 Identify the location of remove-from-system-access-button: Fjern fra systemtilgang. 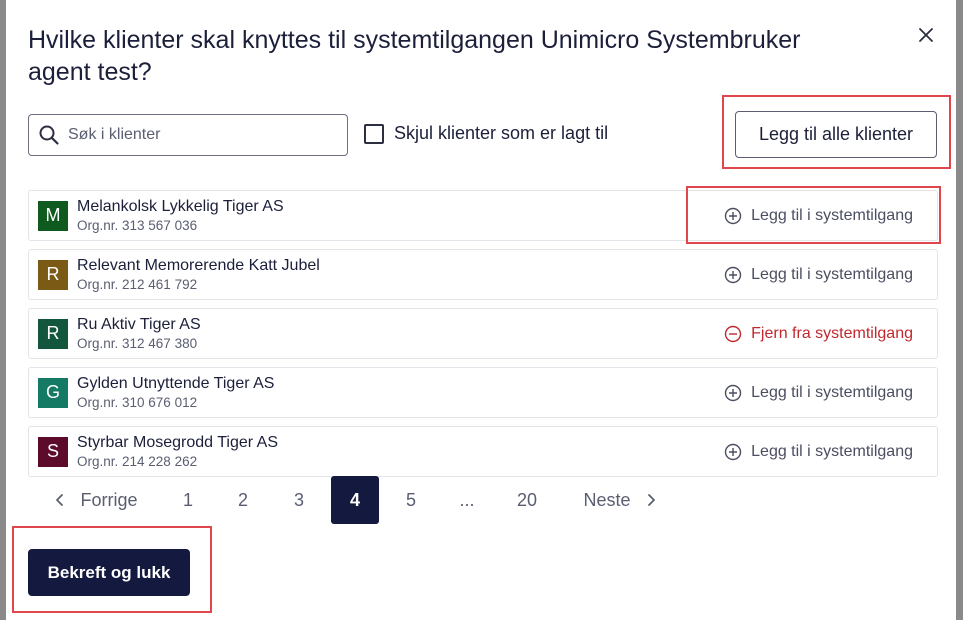
(818, 333).